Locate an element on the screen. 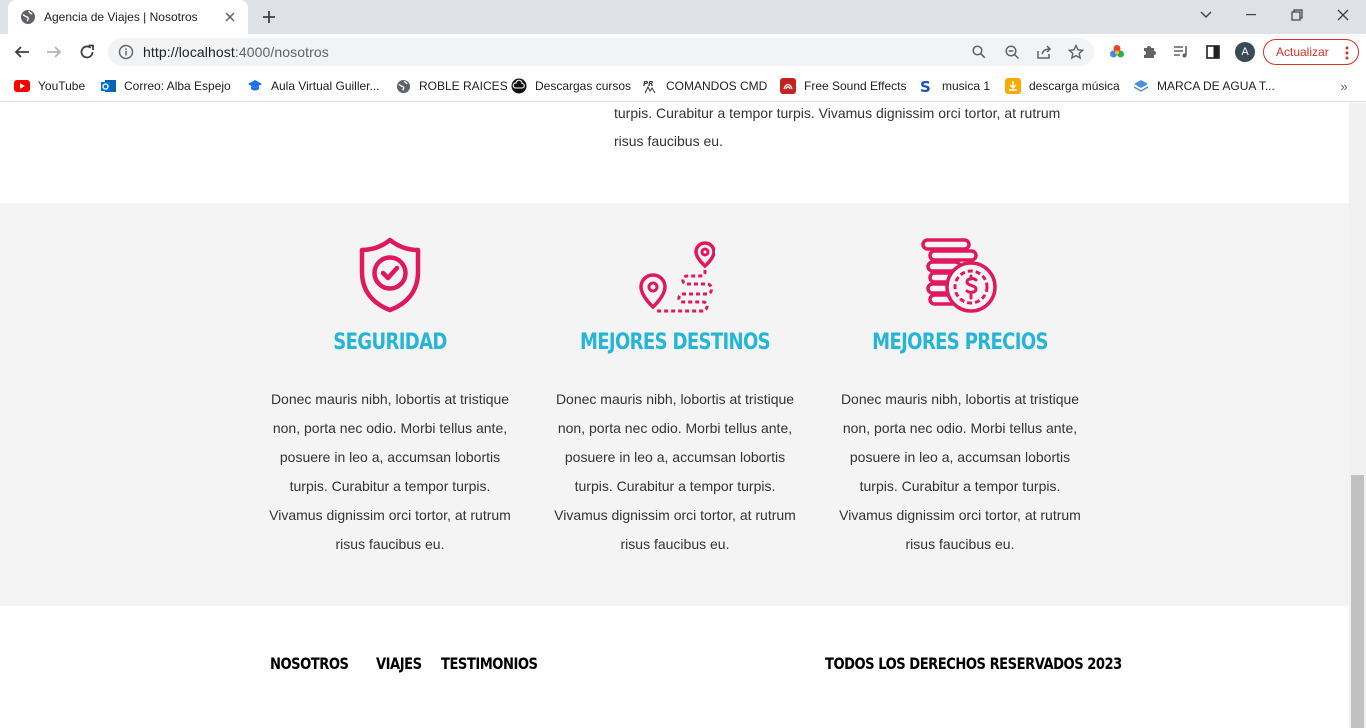  tab-strip: Agencia de Viajes | Nosotros is located at coordinates (683, 17).